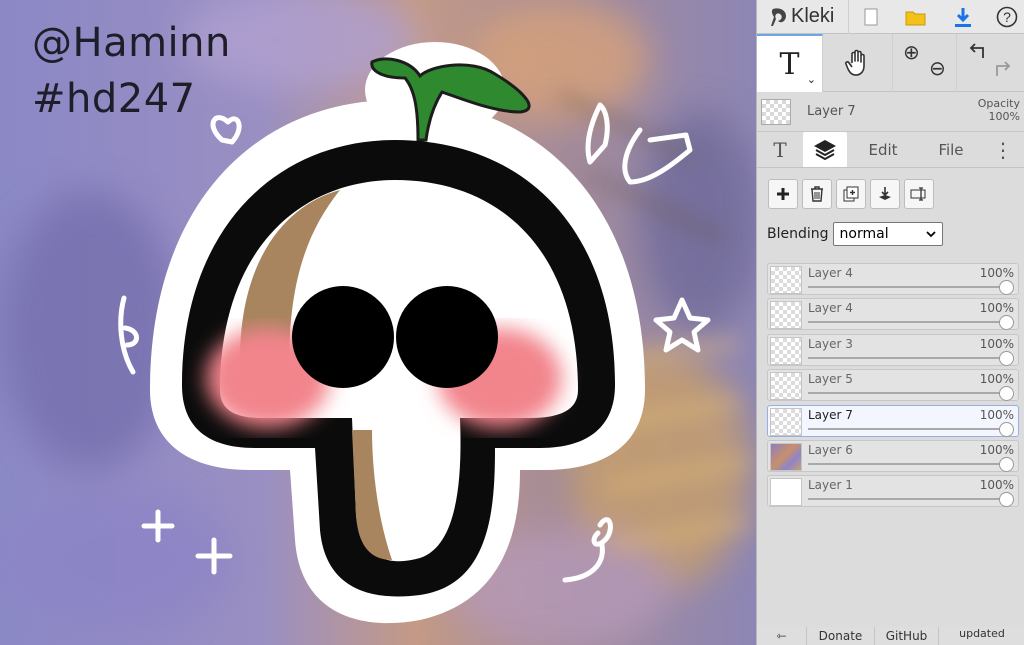  Describe the element at coordinates (782, 636) in the screenshot. I see `back-button: ⇽` at that location.